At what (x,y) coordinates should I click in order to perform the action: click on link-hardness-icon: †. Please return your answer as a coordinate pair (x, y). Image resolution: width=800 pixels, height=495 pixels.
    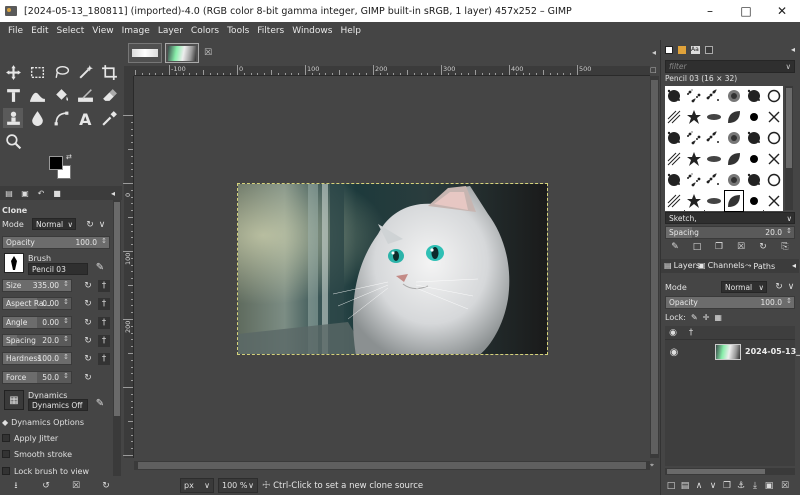
    Looking at the image, I should click on (104, 359).